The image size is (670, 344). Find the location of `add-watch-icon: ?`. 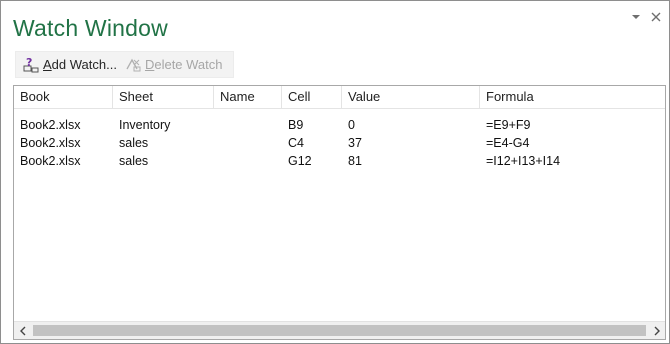

add-watch-icon: ? is located at coordinates (31, 64).